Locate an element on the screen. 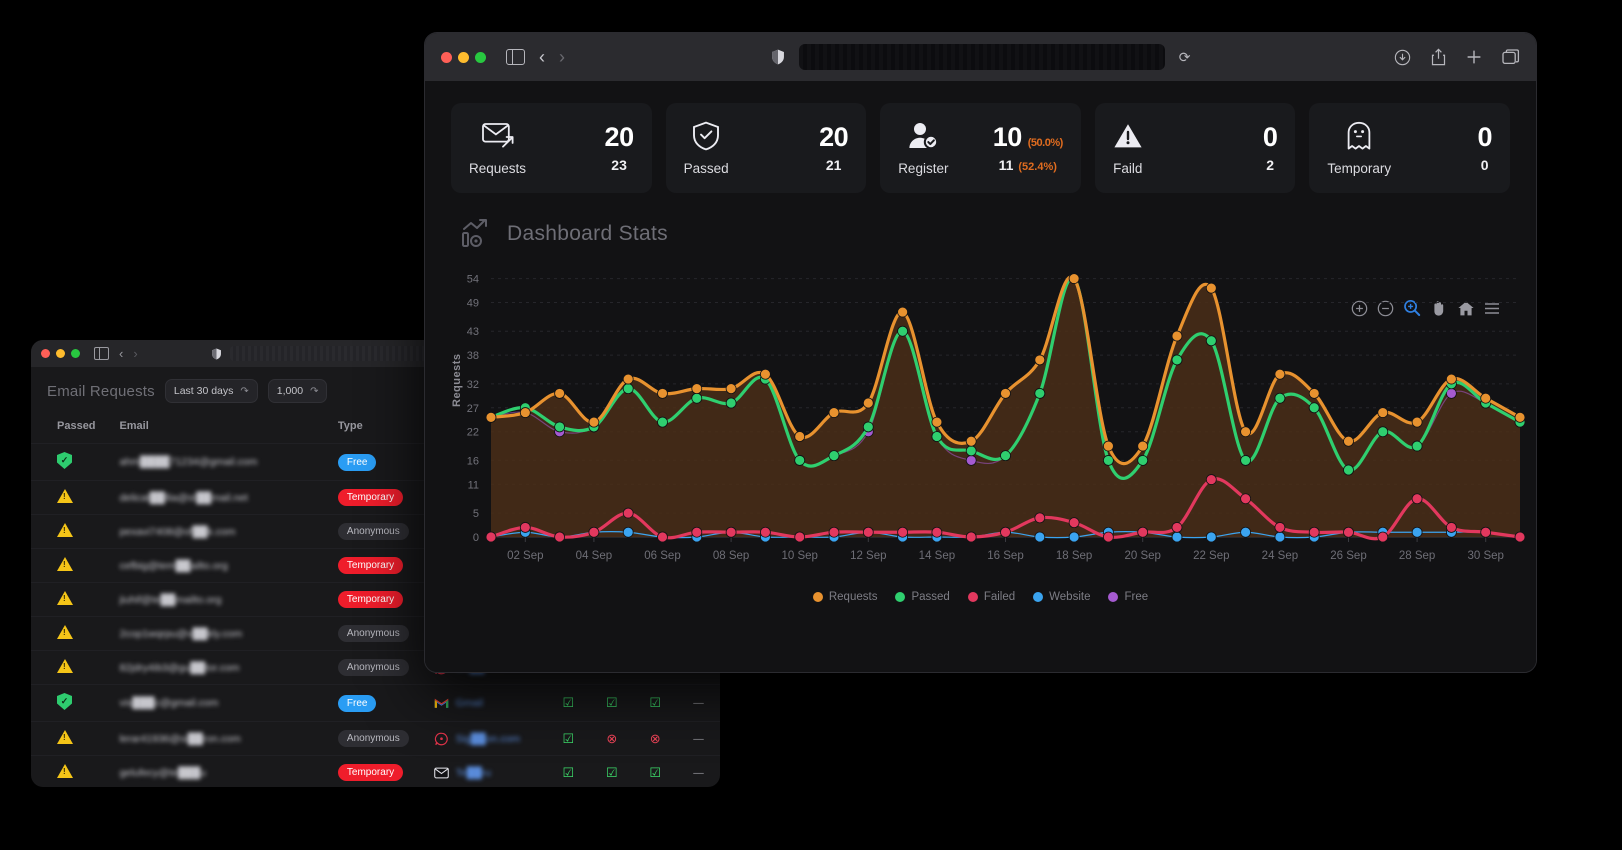  cell-provider: Gmail is located at coordinates (487, 703).